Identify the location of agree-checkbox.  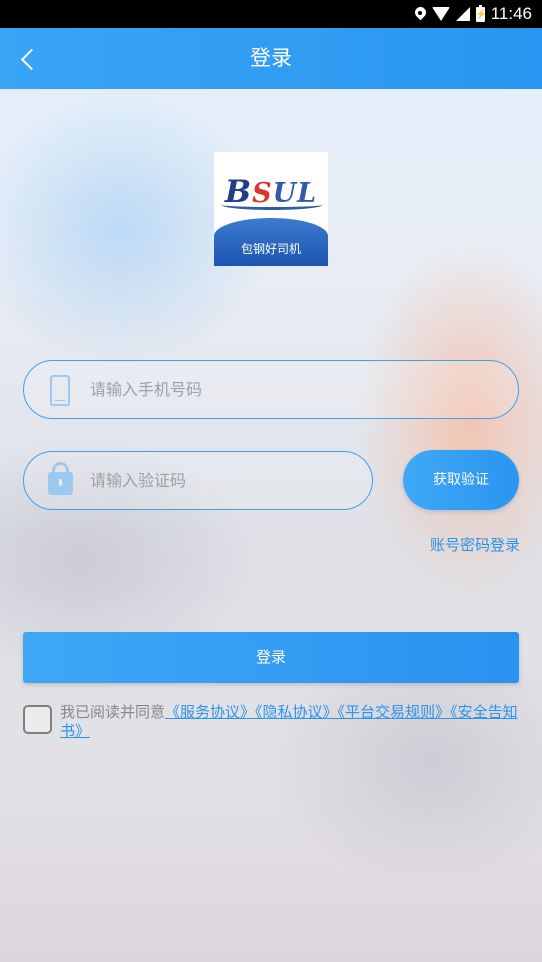
(37, 719).